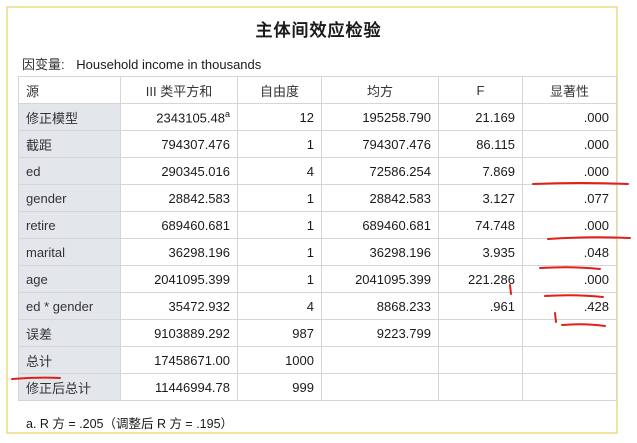 The image size is (637, 443). I want to click on row-ms: 2041095.399, so click(380, 279).